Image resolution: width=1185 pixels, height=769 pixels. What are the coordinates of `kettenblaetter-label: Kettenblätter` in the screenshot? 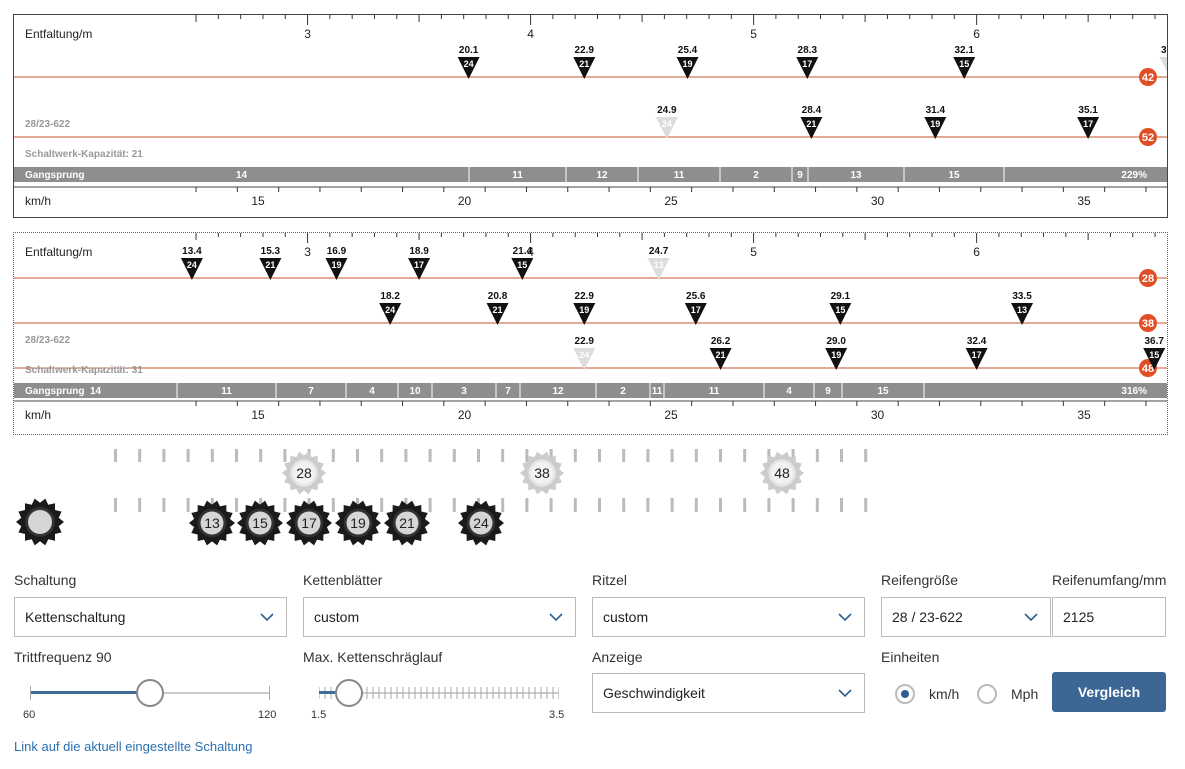 It's located at (343, 580).